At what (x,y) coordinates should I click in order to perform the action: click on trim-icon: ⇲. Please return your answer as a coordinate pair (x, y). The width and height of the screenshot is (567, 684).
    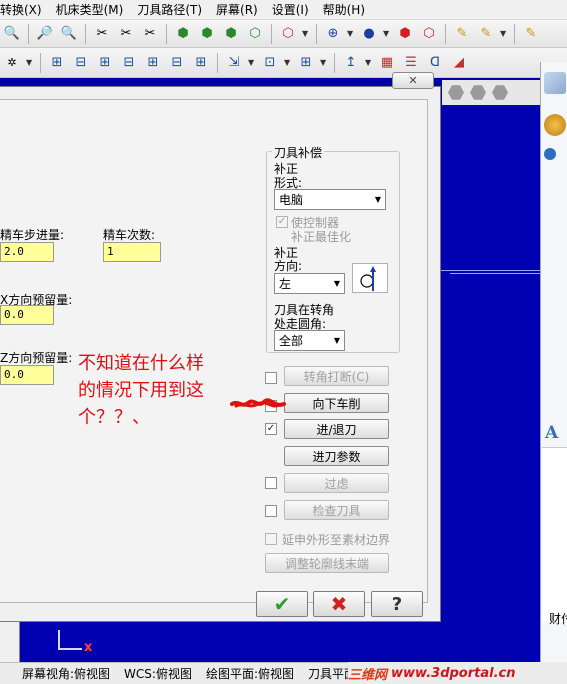
    Looking at the image, I should click on (234, 63).